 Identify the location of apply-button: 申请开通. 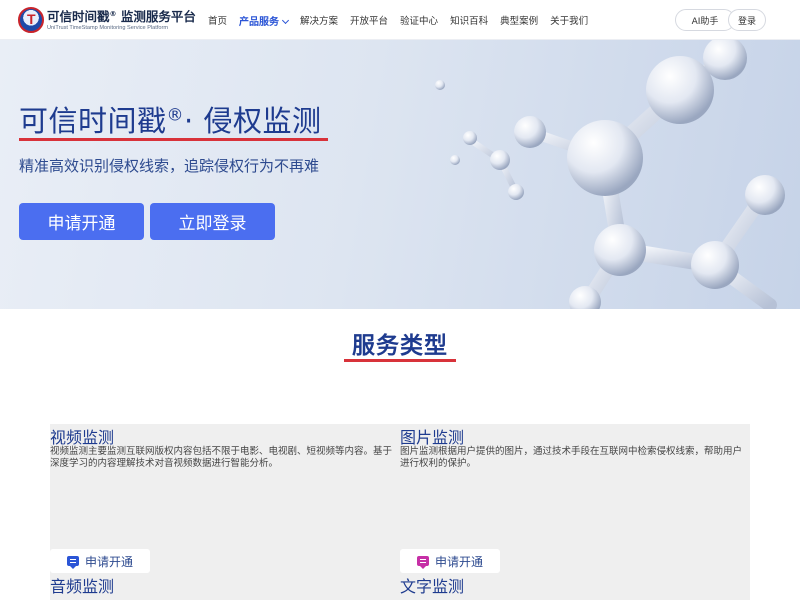
(81, 221).